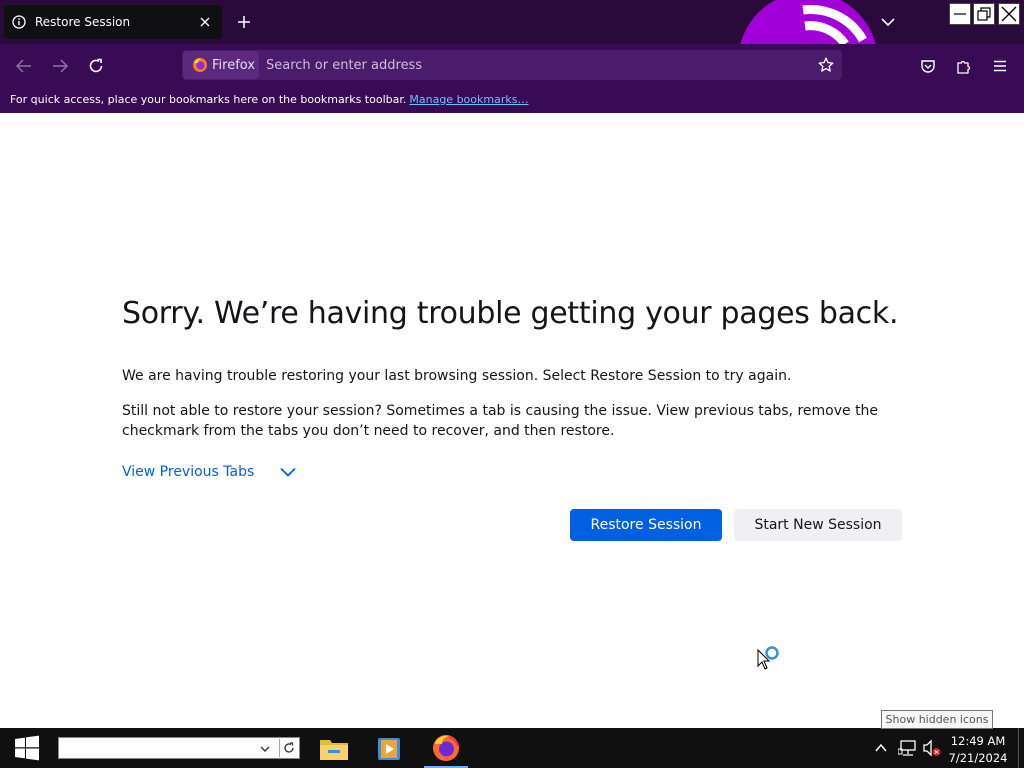 Image resolution: width=1024 pixels, height=768 pixels. What do you see at coordinates (205, 22) in the screenshot?
I see `close-tab-icon` at bounding box center [205, 22].